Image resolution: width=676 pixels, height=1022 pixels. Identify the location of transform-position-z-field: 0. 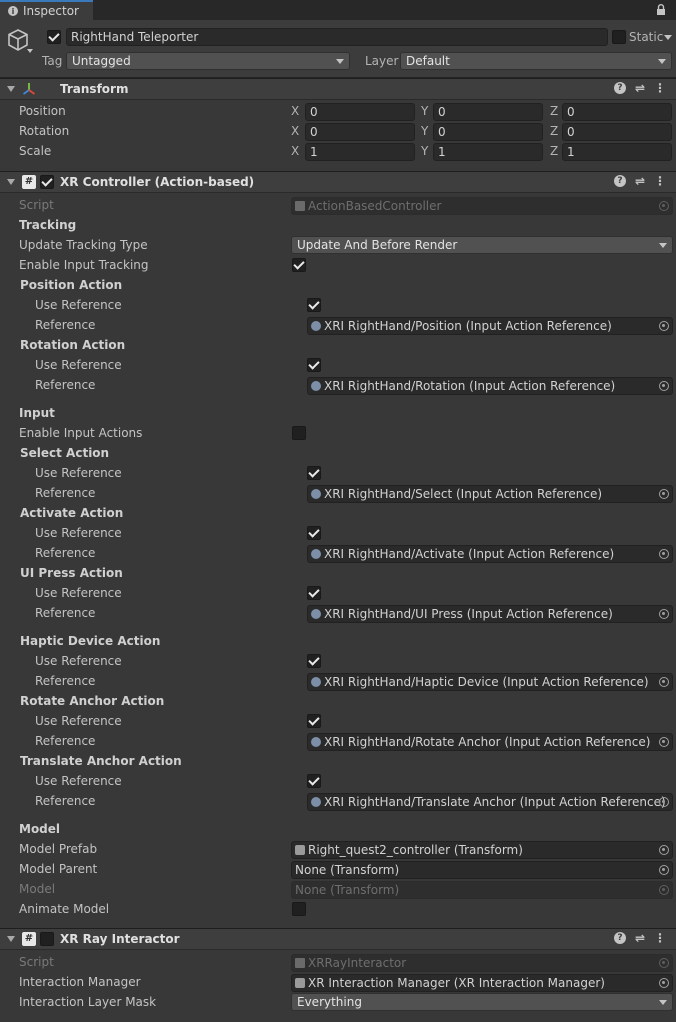
(617, 112).